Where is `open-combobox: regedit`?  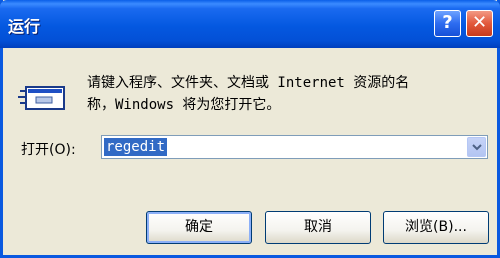
open-combobox: regedit is located at coordinates (294, 147).